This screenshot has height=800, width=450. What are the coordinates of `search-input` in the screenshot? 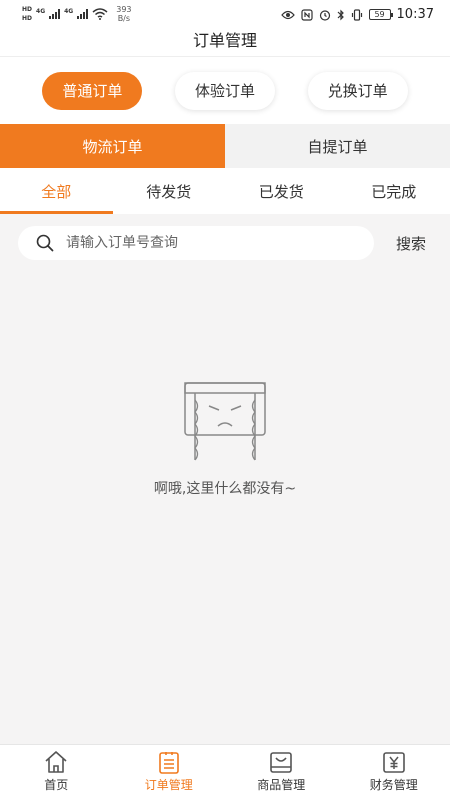 It's located at (196, 243).